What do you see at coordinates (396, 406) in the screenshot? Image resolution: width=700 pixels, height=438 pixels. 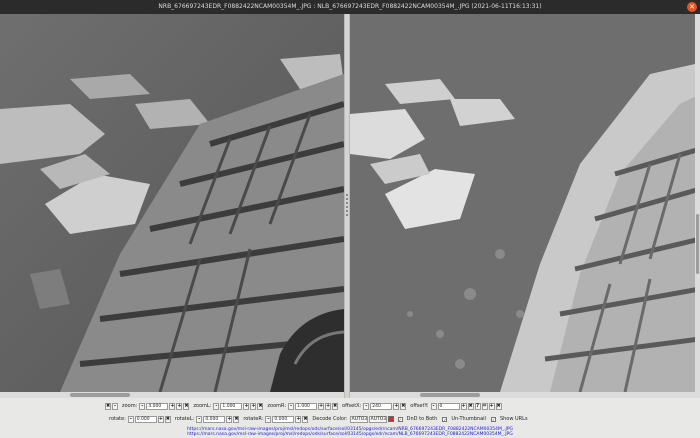 I see `offsetX-plus-button: +` at bounding box center [396, 406].